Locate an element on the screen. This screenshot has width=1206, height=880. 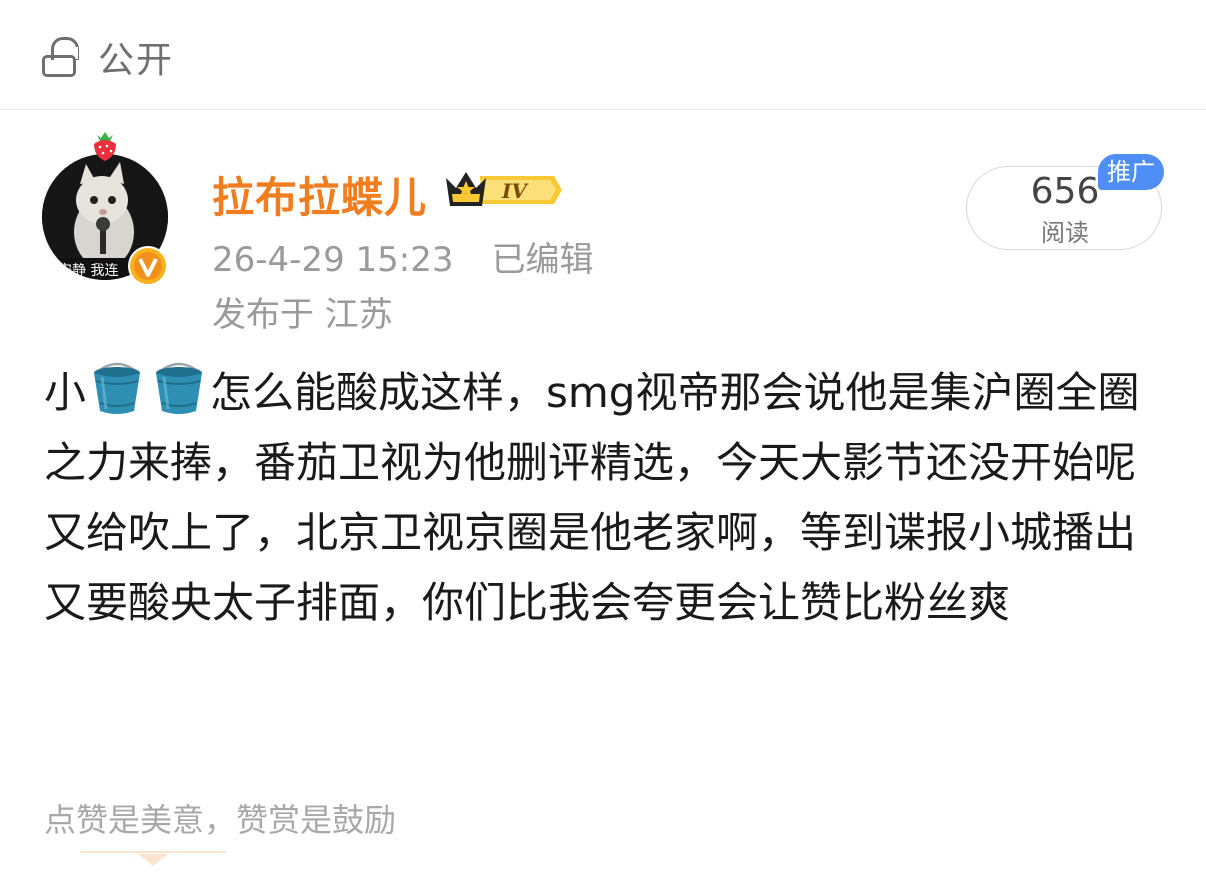
member-crown-badge: IV is located at coordinates (503, 190).